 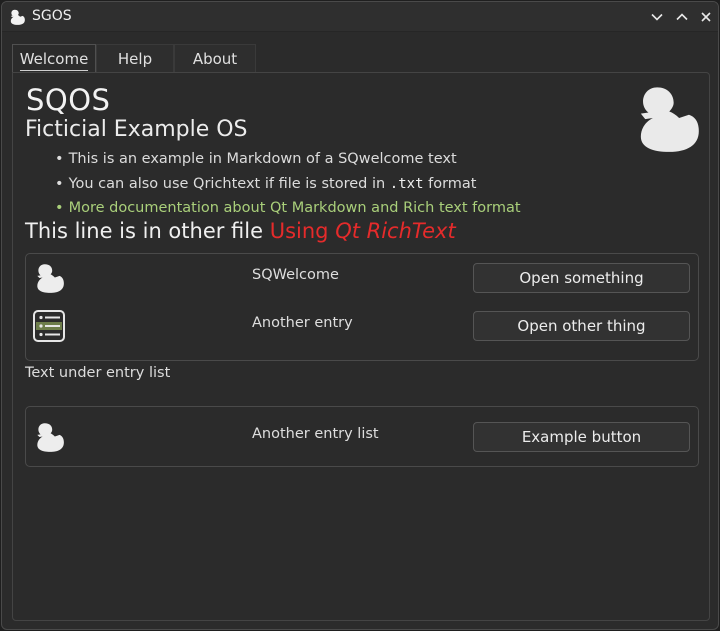 What do you see at coordinates (49, 326) in the screenshot?
I see `list-icon` at bounding box center [49, 326].